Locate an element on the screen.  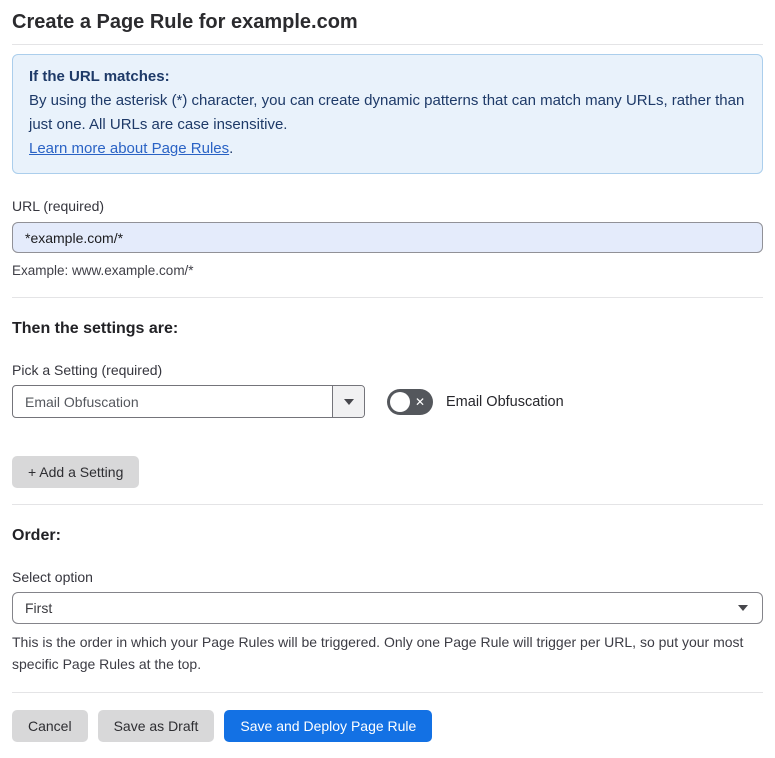
info-box-link-line: Learn more about Page Rules. is located at coordinates (387, 149).